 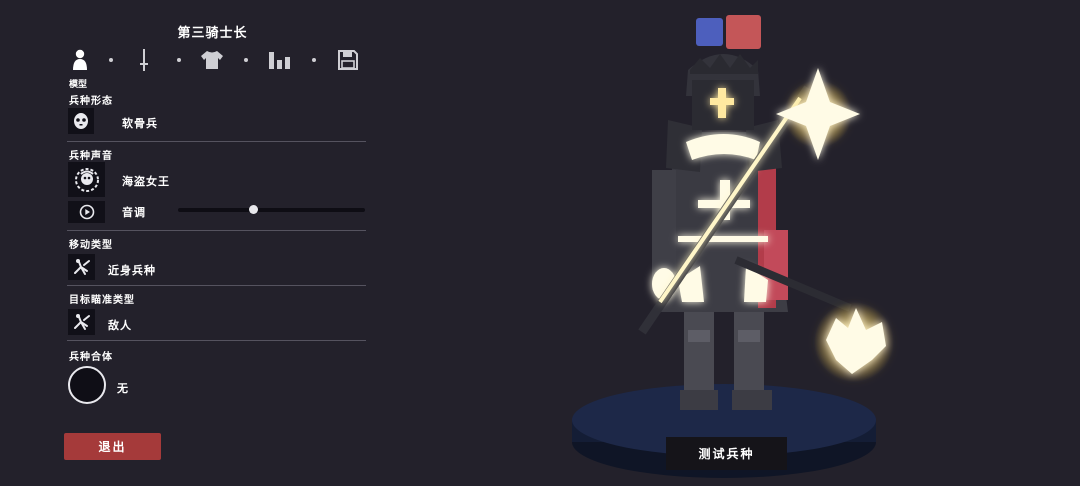 I want to click on targeting-select-button, so click(x=81, y=322).